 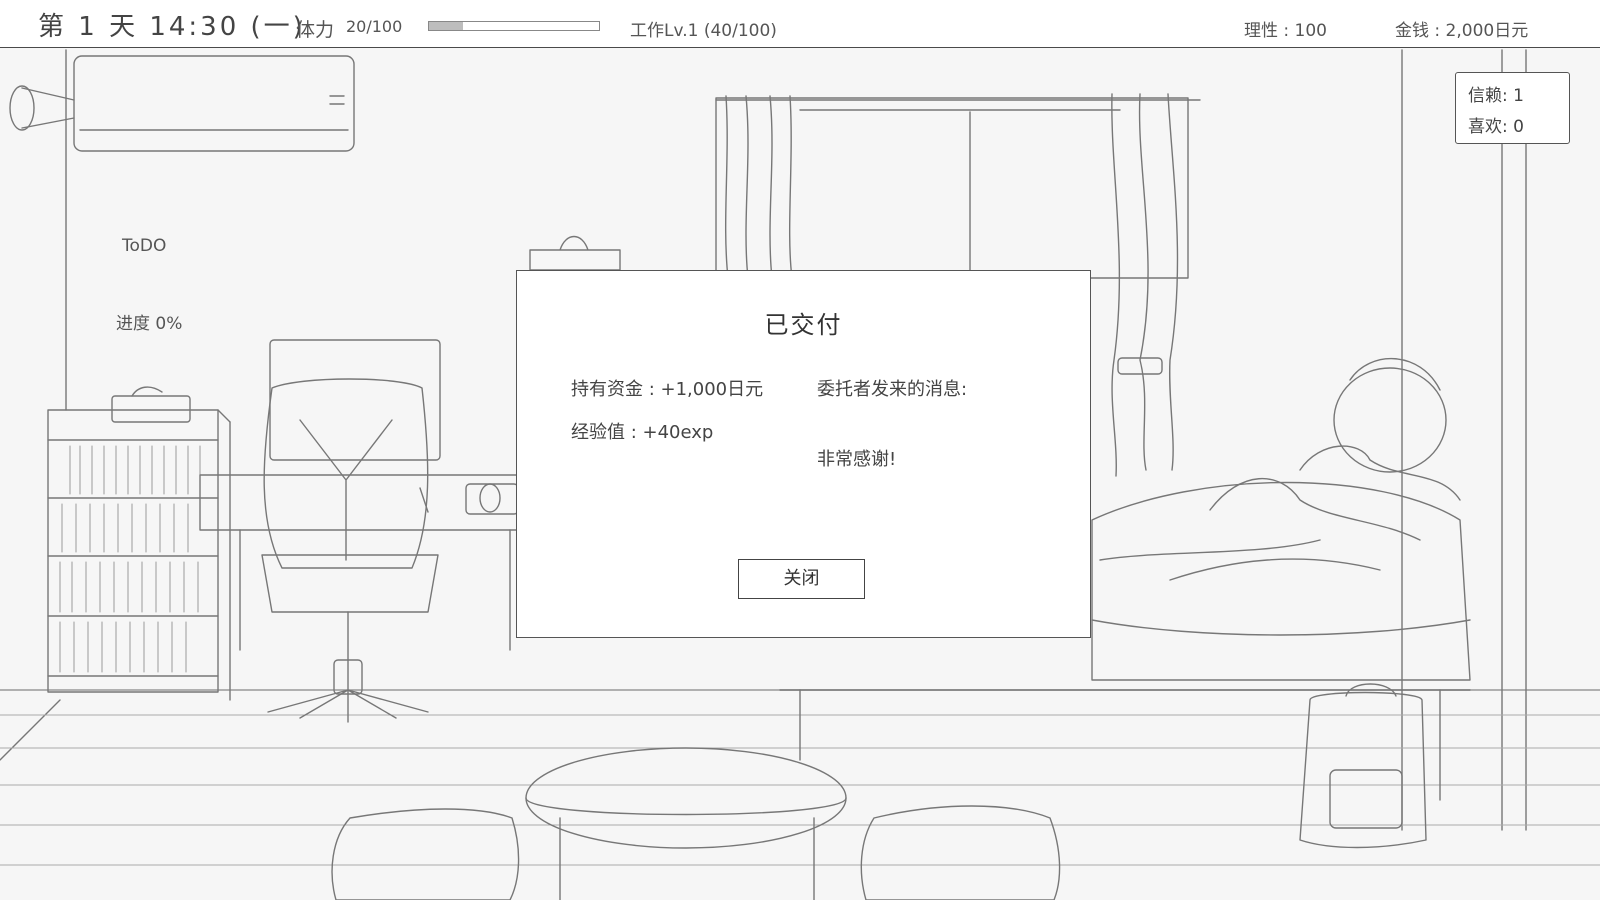 I want to click on trust-stat: 信赖: 1, so click(x=1496, y=96).